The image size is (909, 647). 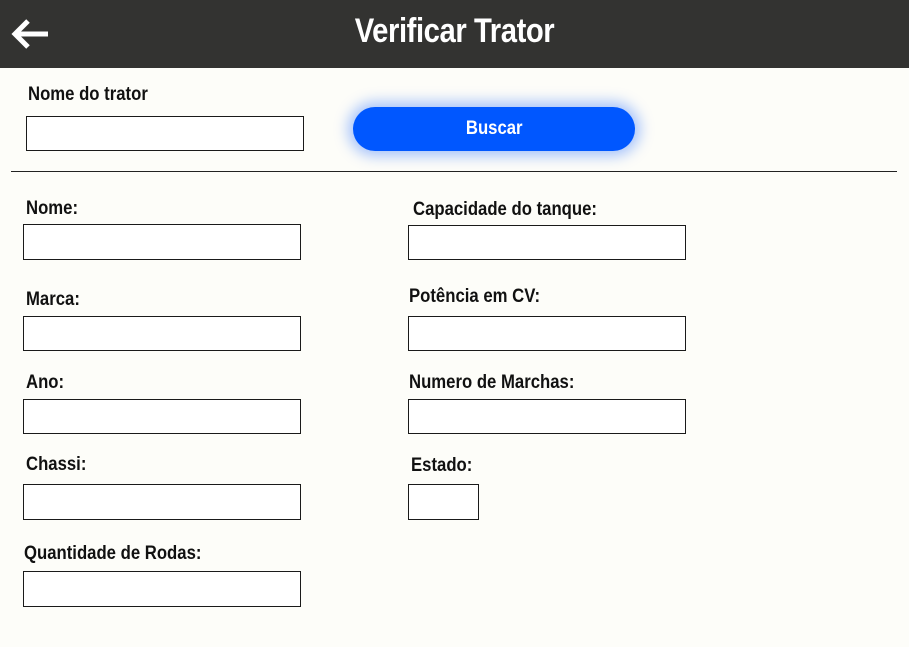 I want to click on nome-field, so click(x=162, y=242).